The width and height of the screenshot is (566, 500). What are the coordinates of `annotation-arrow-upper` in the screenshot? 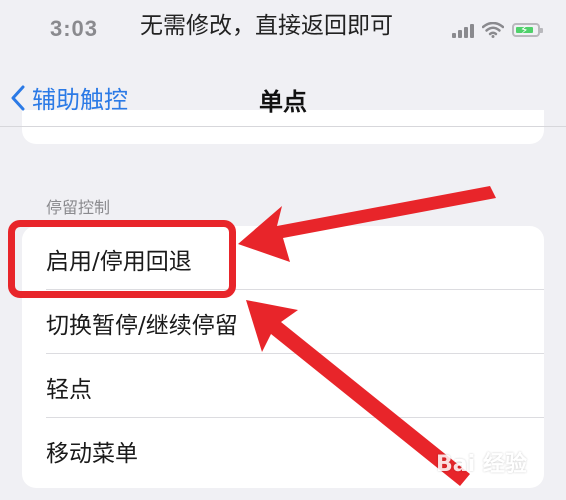 It's located at (367, 224).